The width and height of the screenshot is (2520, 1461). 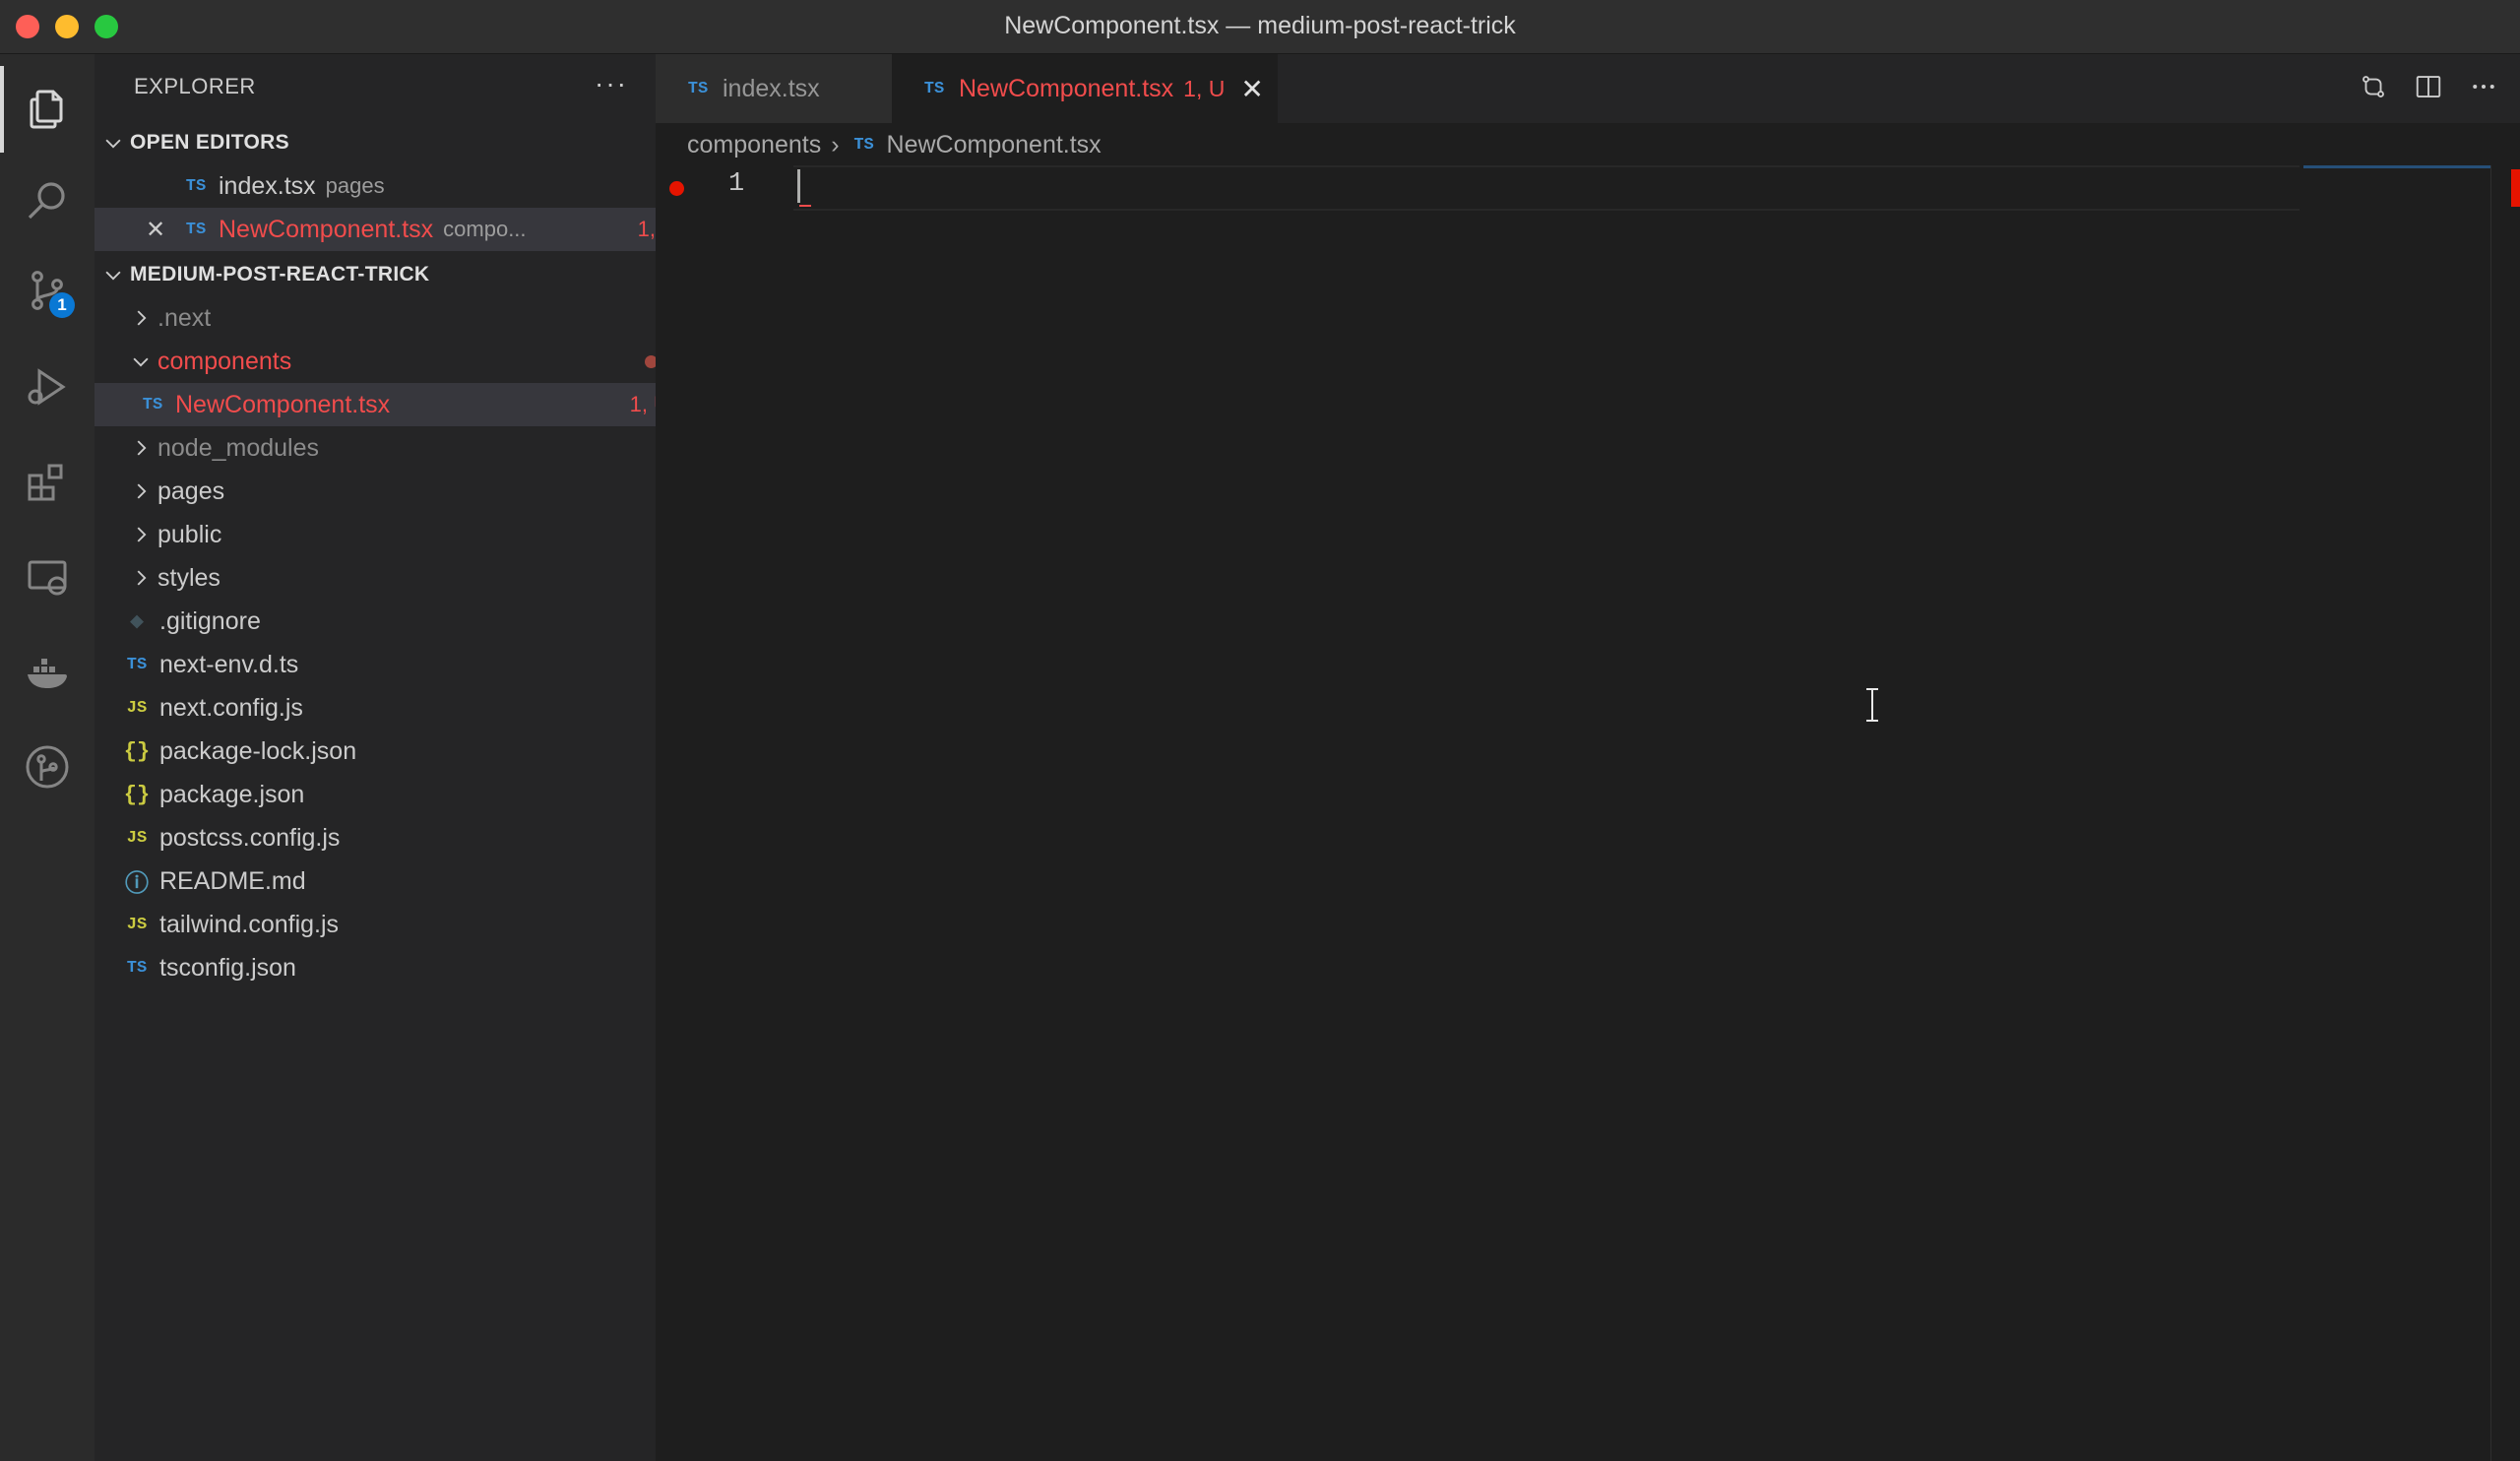 What do you see at coordinates (280, 274) in the screenshot?
I see `project-title: MEDIUM-POST-REACT-TRICK` at bounding box center [280, 274].